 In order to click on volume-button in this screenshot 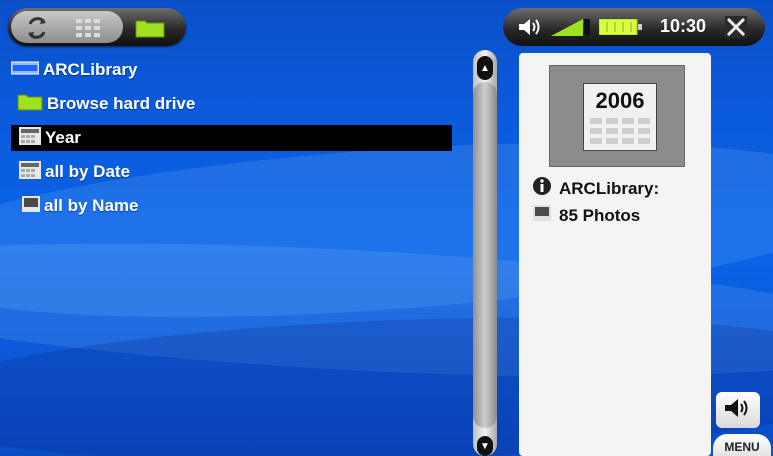, I will do `click(738, 410)`.